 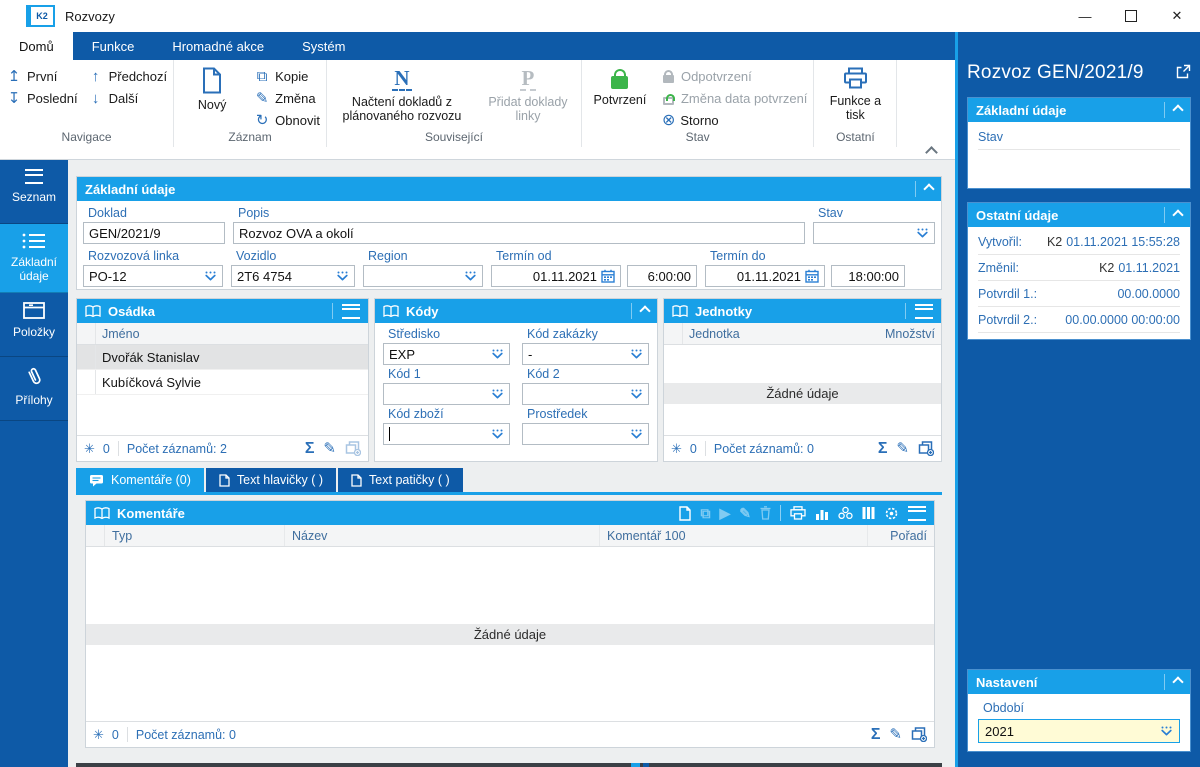 I want to click on termin-do-date-input: 01.11.2021, so click(x=765, y=276).